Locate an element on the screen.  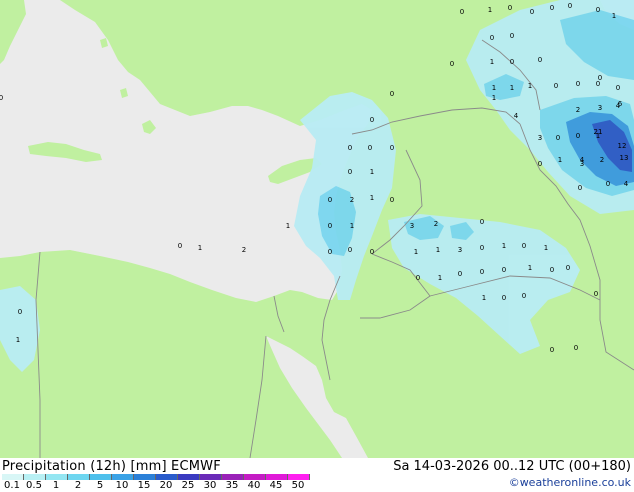
legend-tick-label: 20 is located at coordinates (166, 485).